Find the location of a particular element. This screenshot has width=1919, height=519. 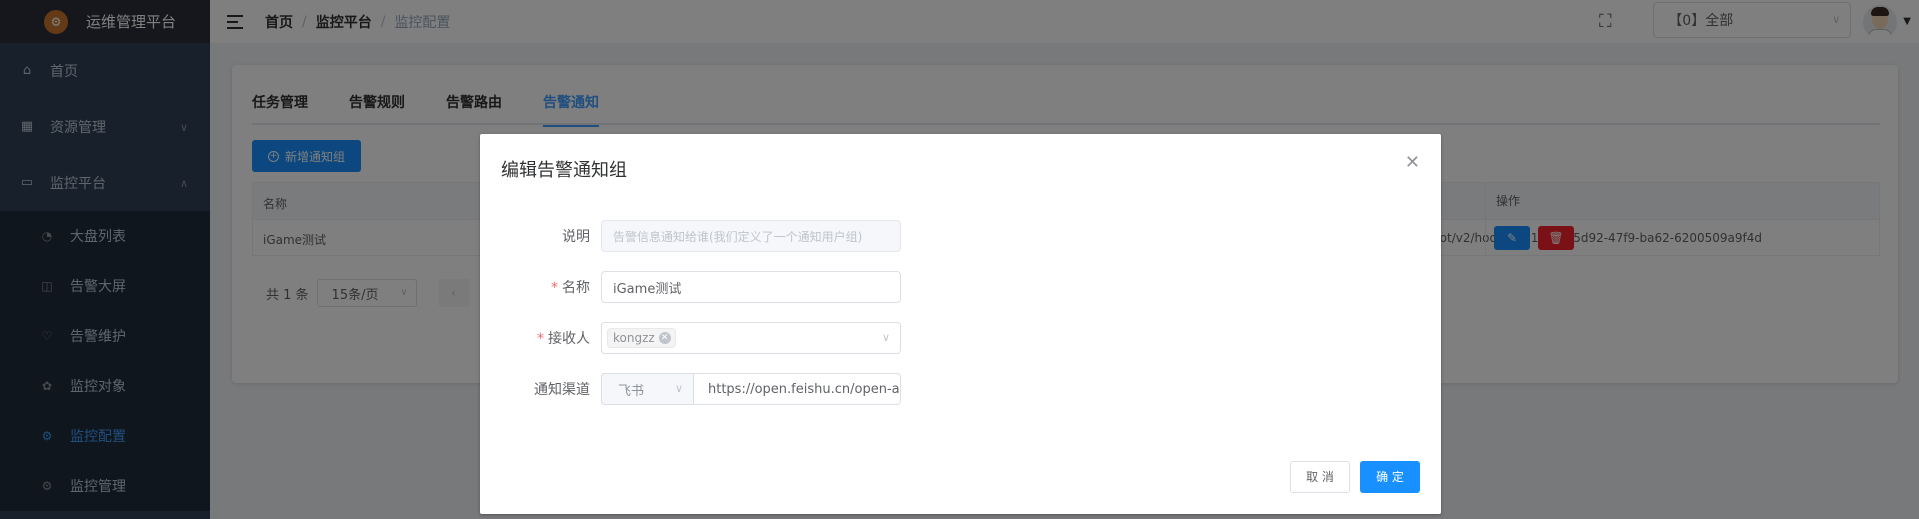

name-field: iGame测试 is located at coordinates (751, 287).